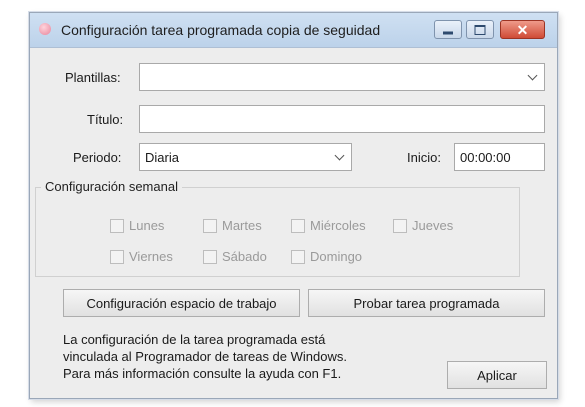 This screenshot has width=585, height=407. What do you see at coordinates (111, 186) in the screenshot?
I see `weekly-config-title: Configuración semanal` at bounding box center [111, 186].